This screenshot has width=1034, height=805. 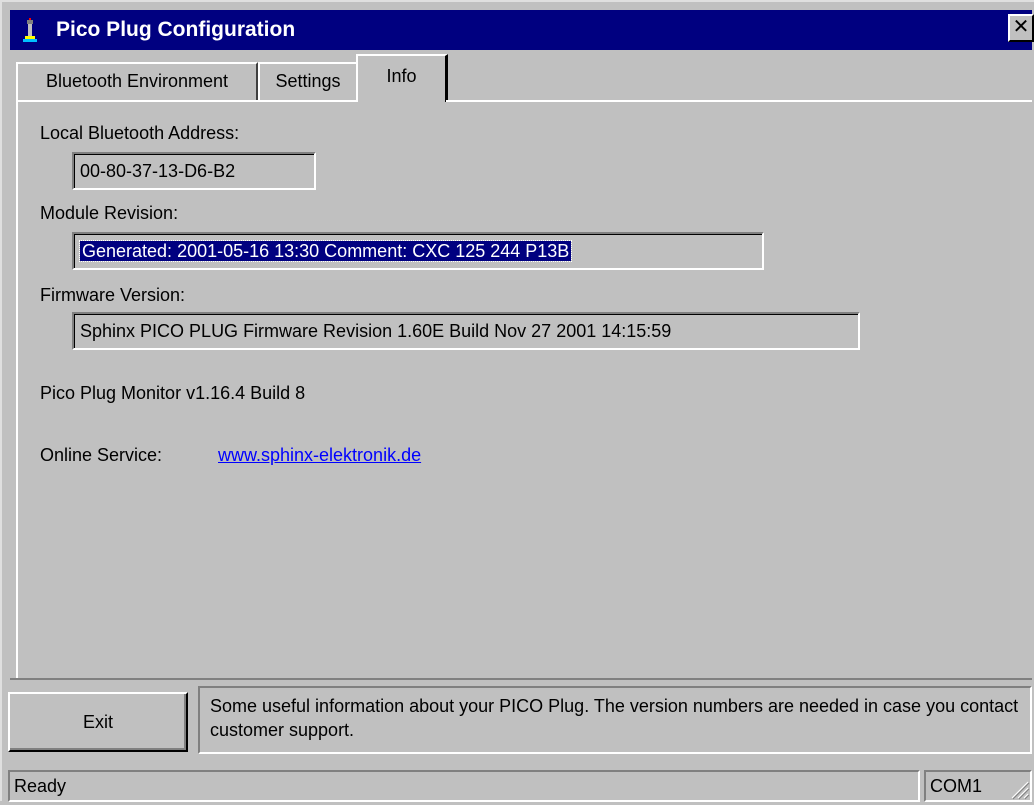 I want to click on tab-label: Settings, so click(x=308, y=81).